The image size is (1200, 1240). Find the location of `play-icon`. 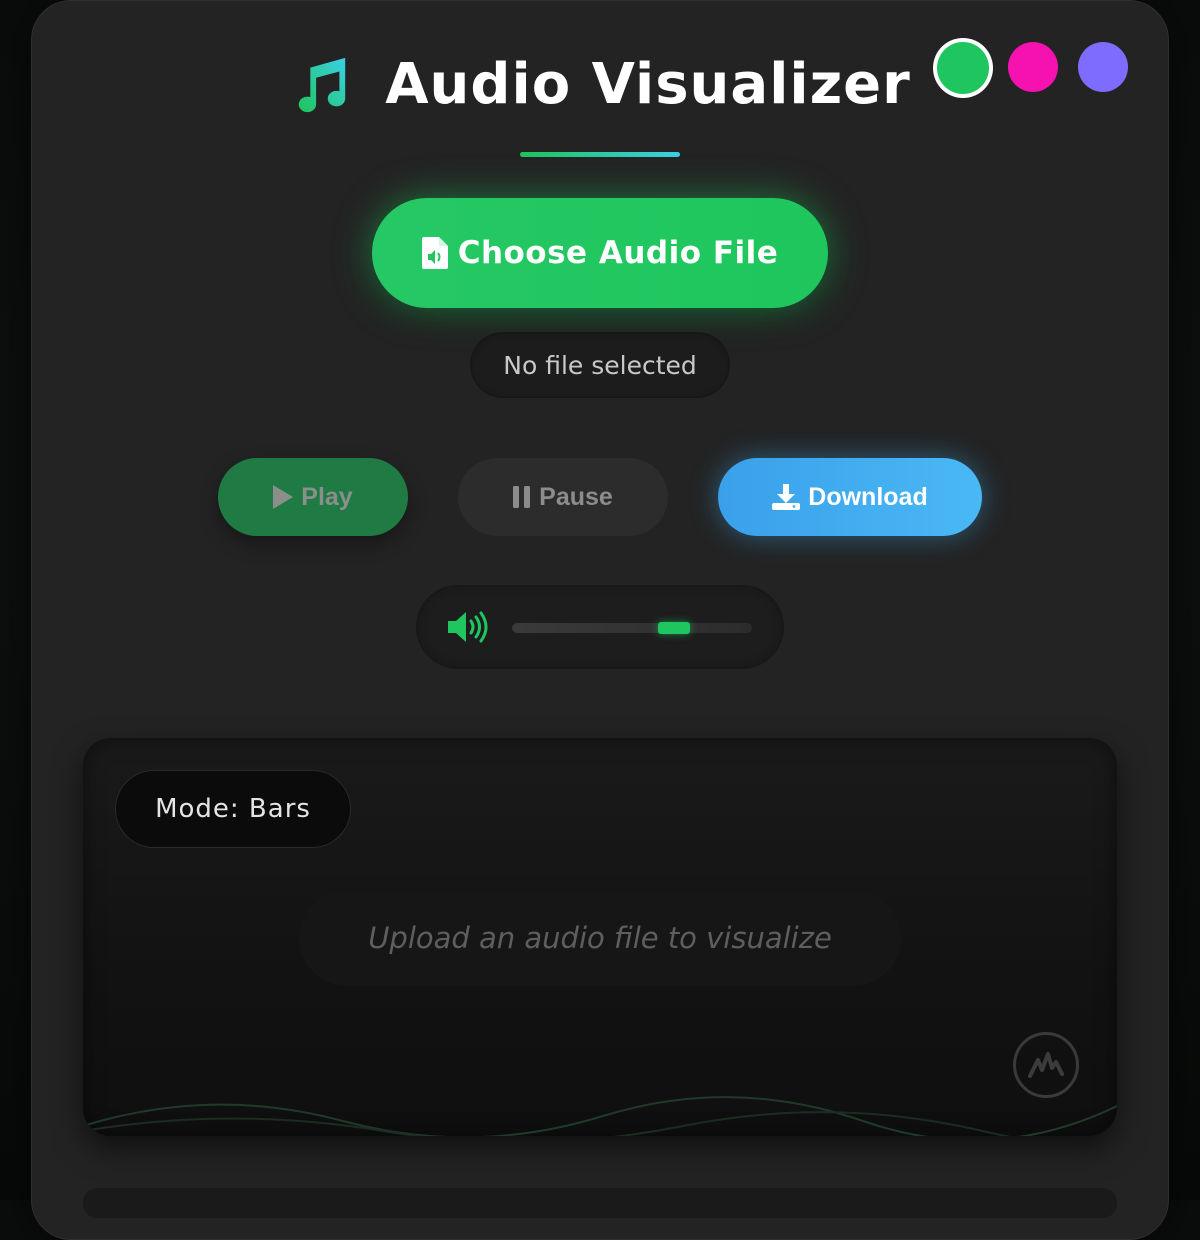

play-icon is located at coordinates (283, 497).